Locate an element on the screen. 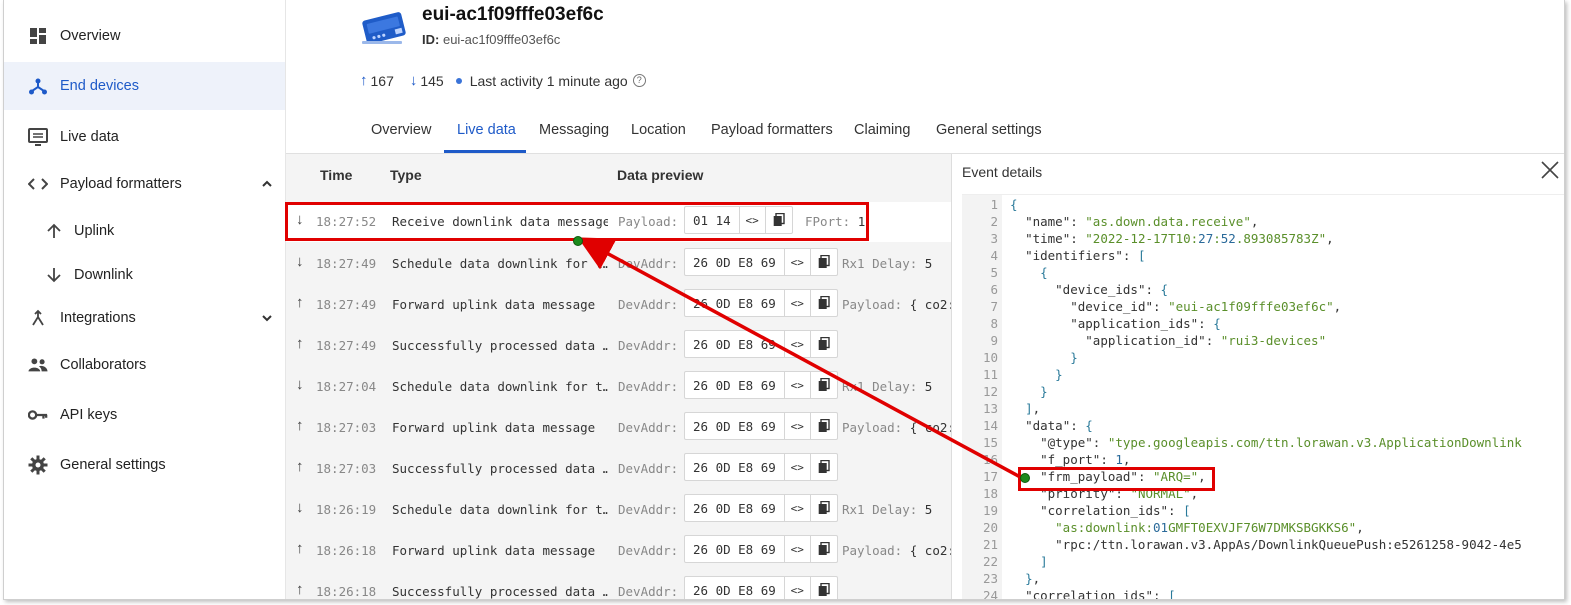 Image resolution: width=1571 pixels, height=605 pixels. sidebar-item-label: Overview is located at coordinates (90, 36).